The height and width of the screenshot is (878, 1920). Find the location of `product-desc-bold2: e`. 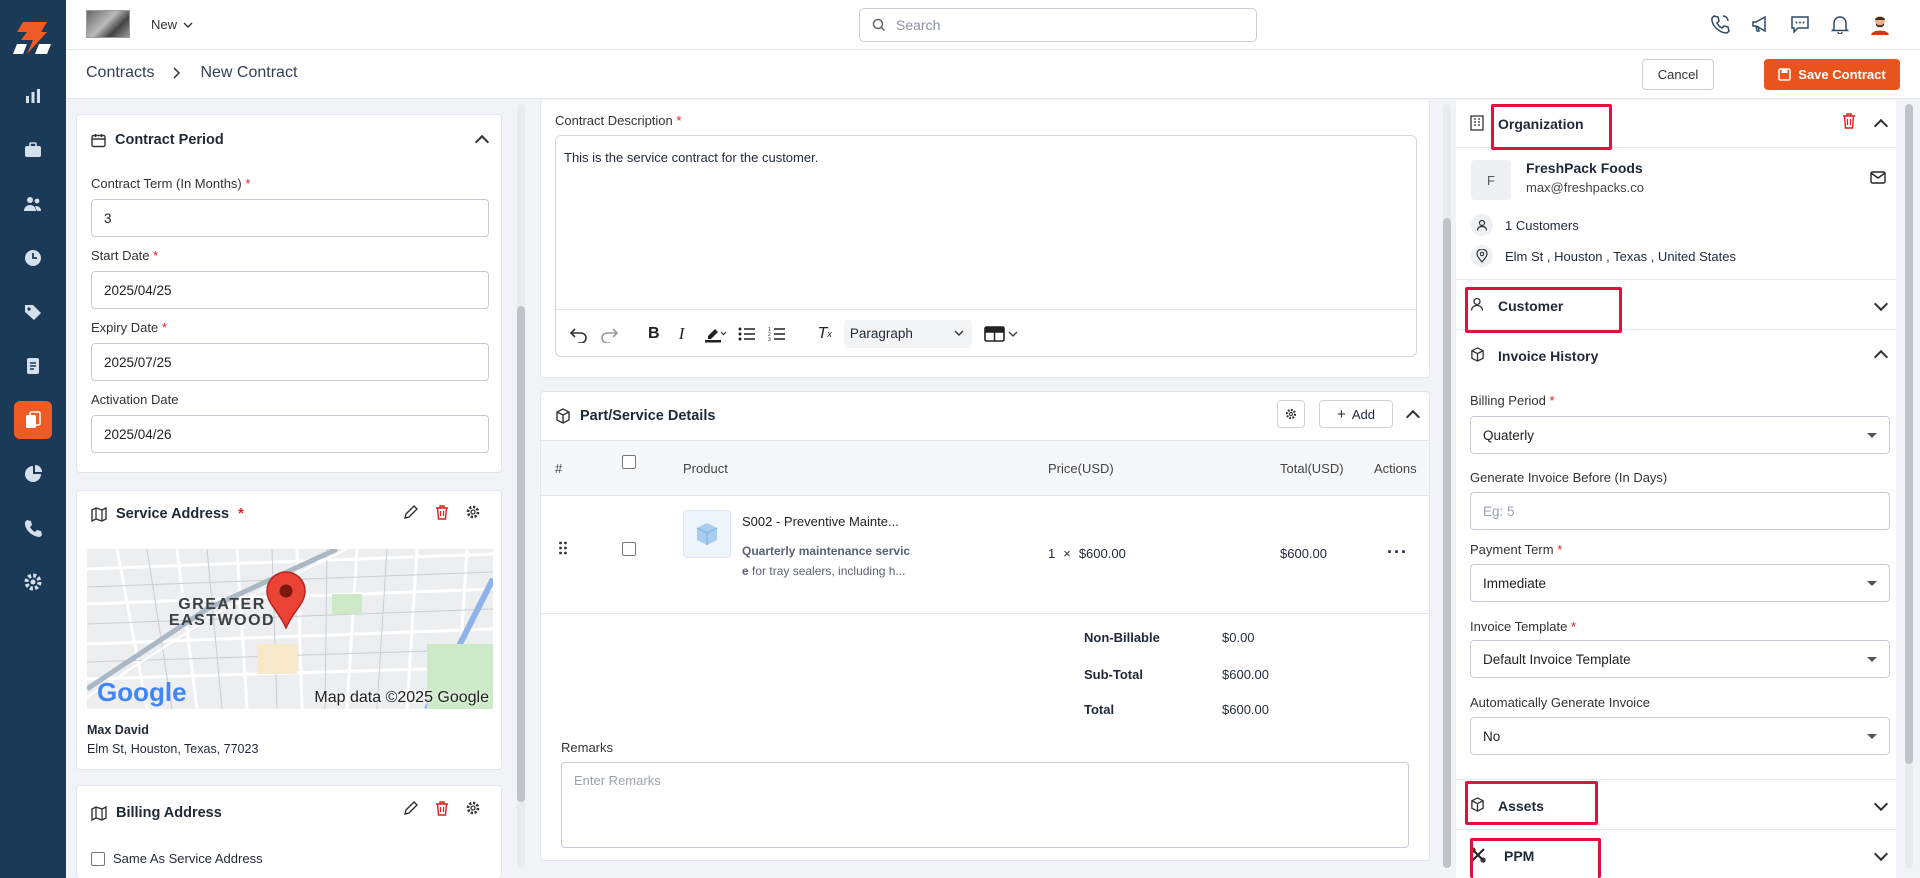

product-desc-bold2: e is located at coordinates (745, 571).